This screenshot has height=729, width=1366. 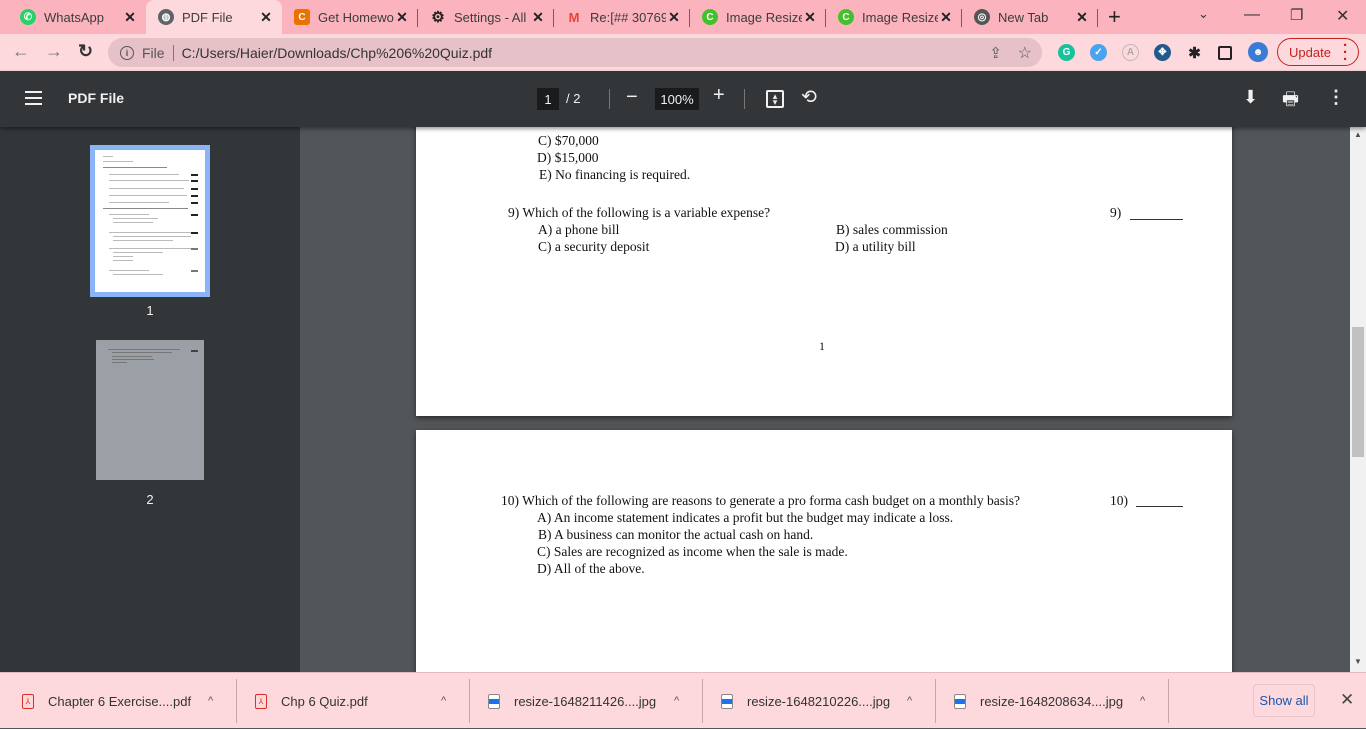 I want to click on tab-get-homework: C Get Homewo ✕, so click(x=350, y=17).